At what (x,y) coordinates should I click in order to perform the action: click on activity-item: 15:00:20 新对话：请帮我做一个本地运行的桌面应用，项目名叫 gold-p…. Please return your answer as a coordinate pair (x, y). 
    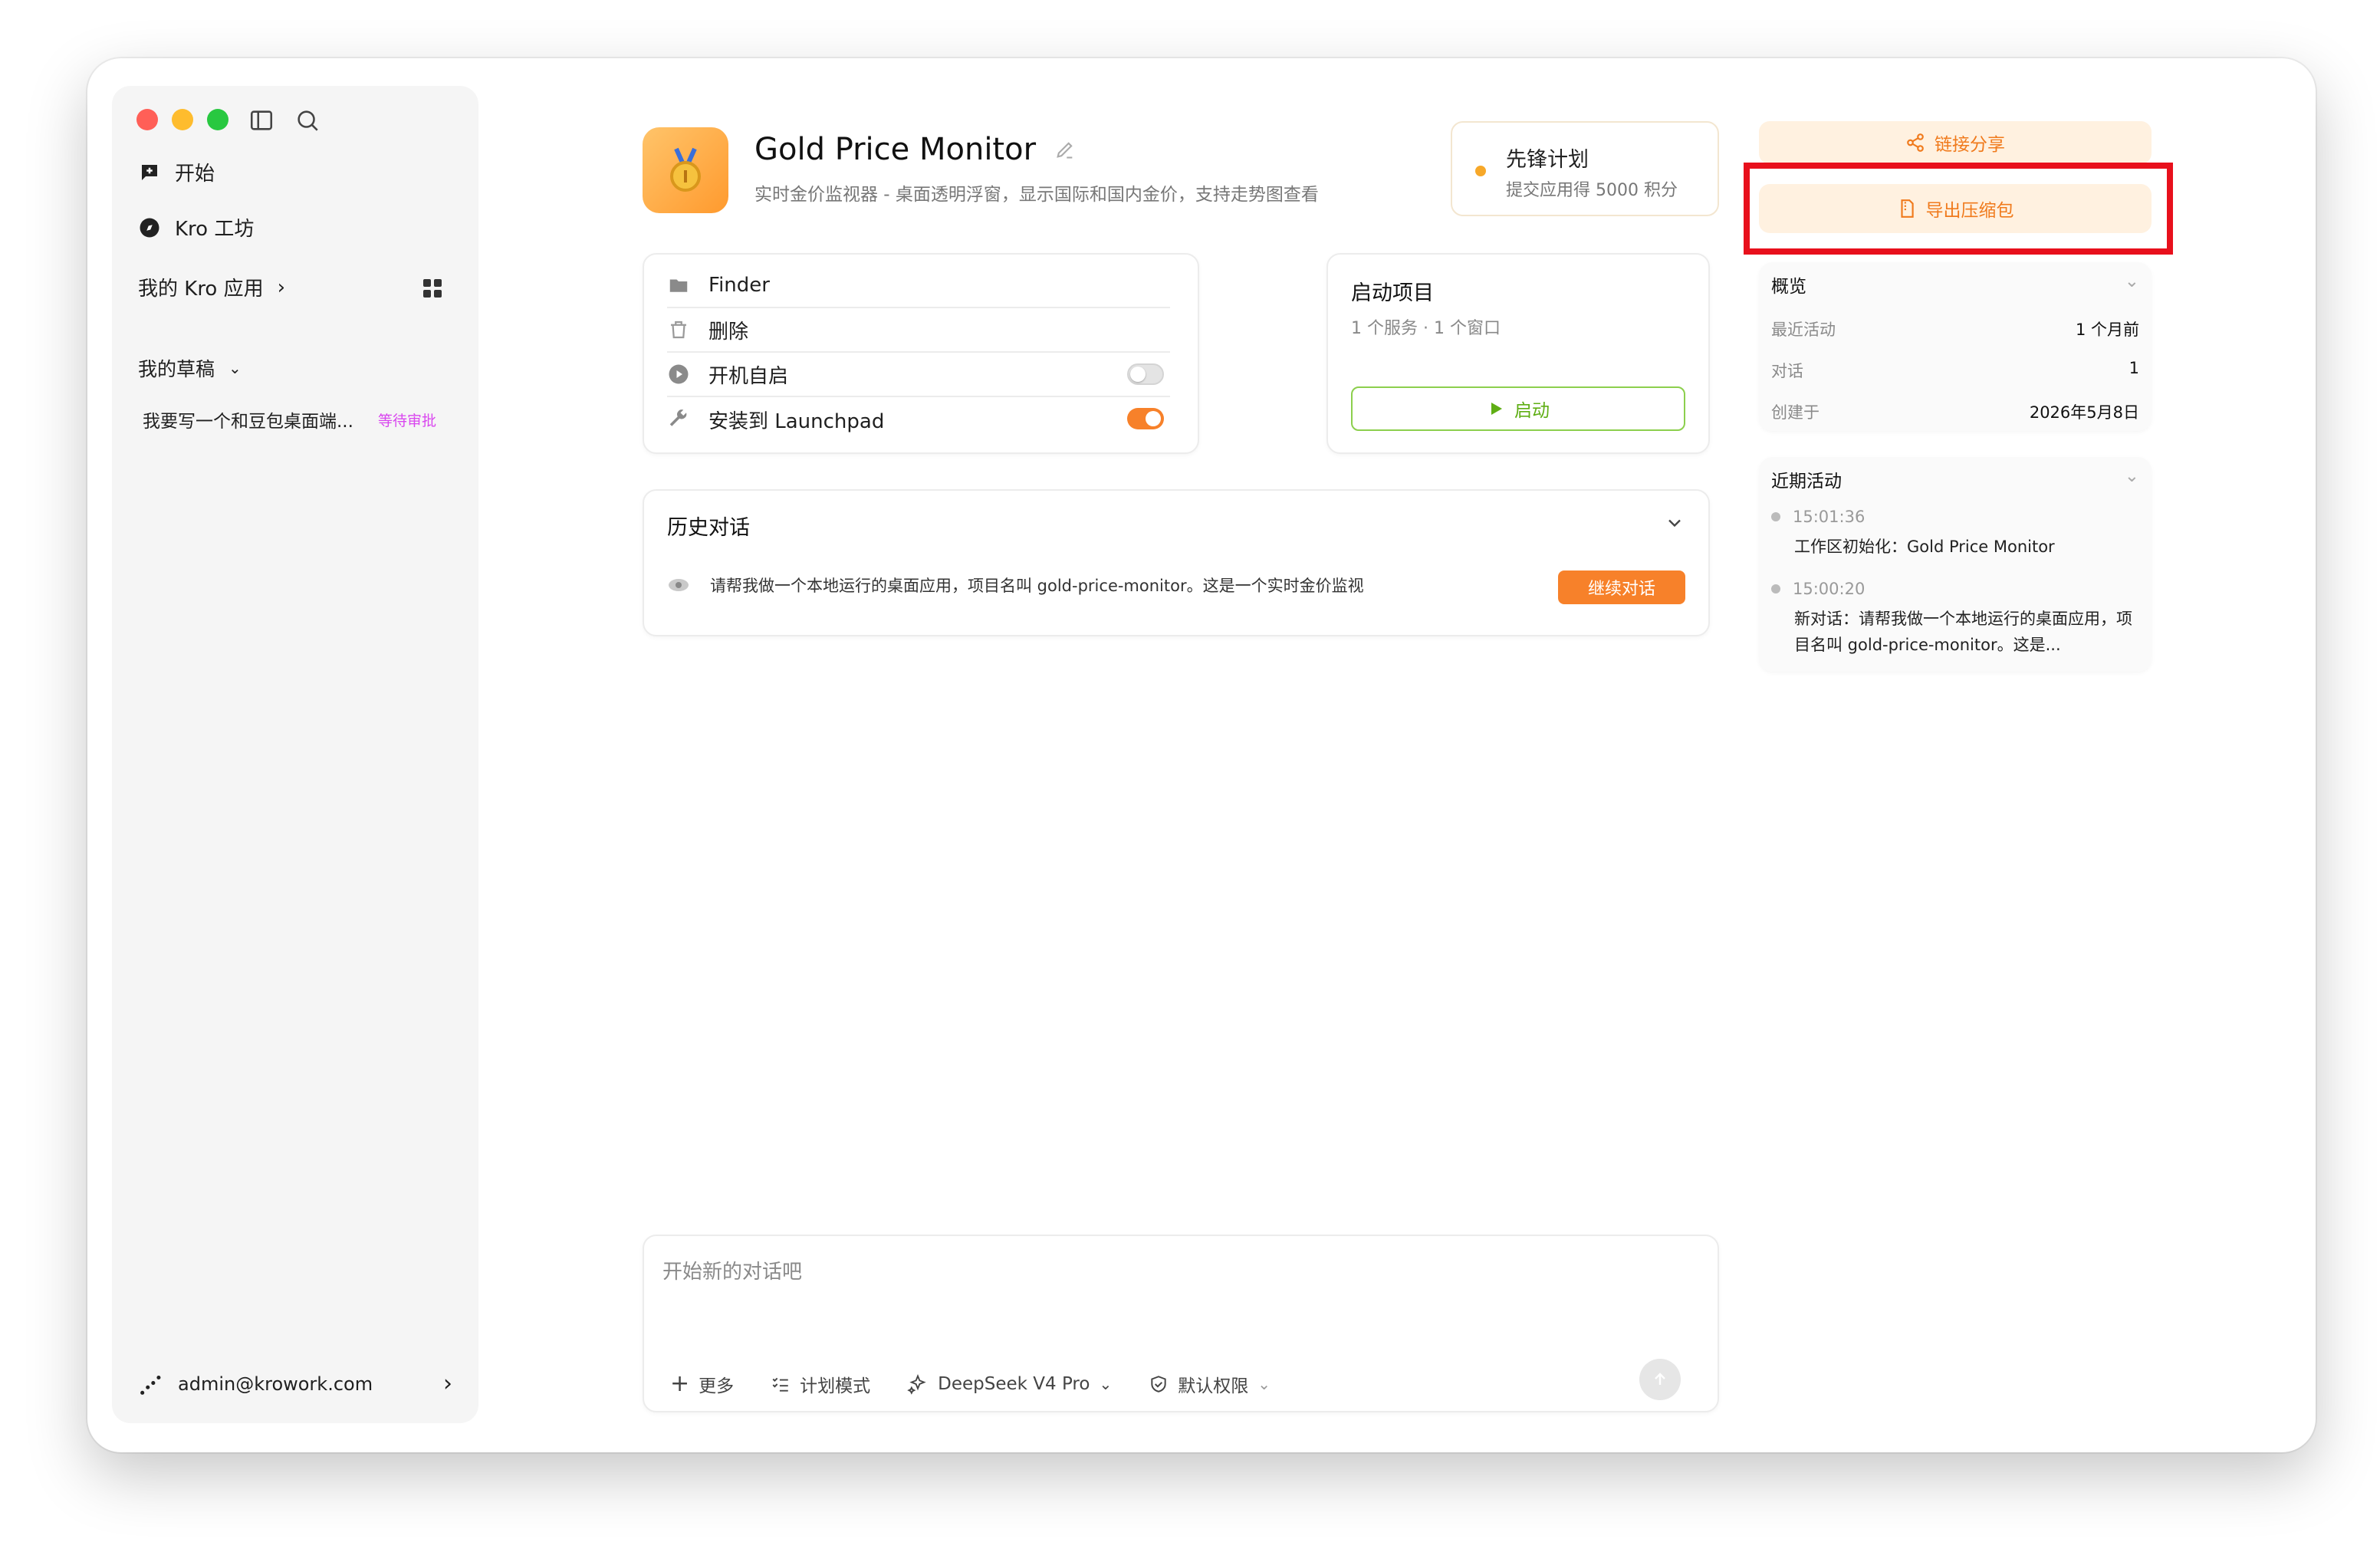
    Looking at the image, I should click on (1955, 619).